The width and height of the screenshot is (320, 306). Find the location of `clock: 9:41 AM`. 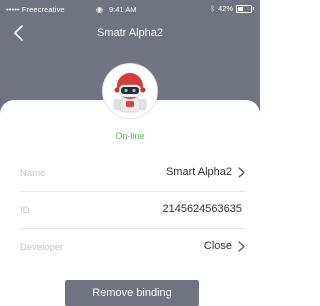

clock: 9:41 AM is located at coordinates (122, 9).